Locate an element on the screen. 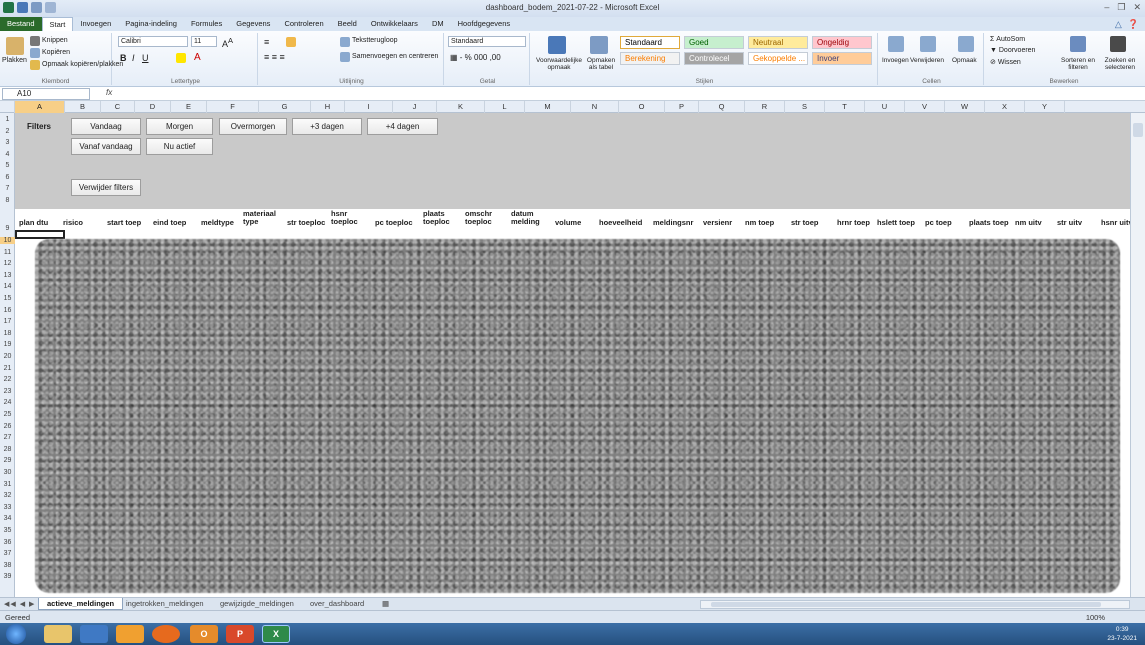 This screenshot has height=645, width=1145. copy-icon is located at coordinates (35, 53).